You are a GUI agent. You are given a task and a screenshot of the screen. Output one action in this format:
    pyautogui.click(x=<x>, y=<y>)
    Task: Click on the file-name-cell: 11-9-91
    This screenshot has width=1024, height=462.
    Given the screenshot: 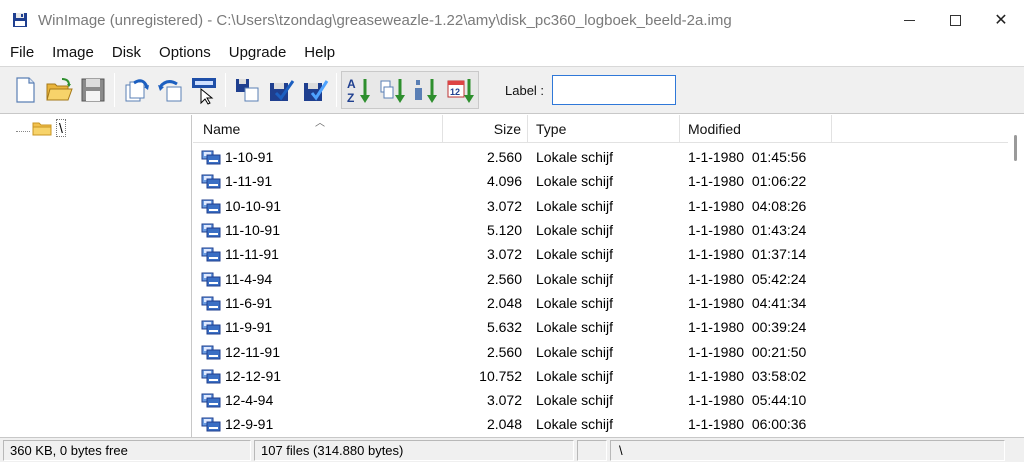 What is the action you would take?
    pyautogui.click(x=318, y=327)
    